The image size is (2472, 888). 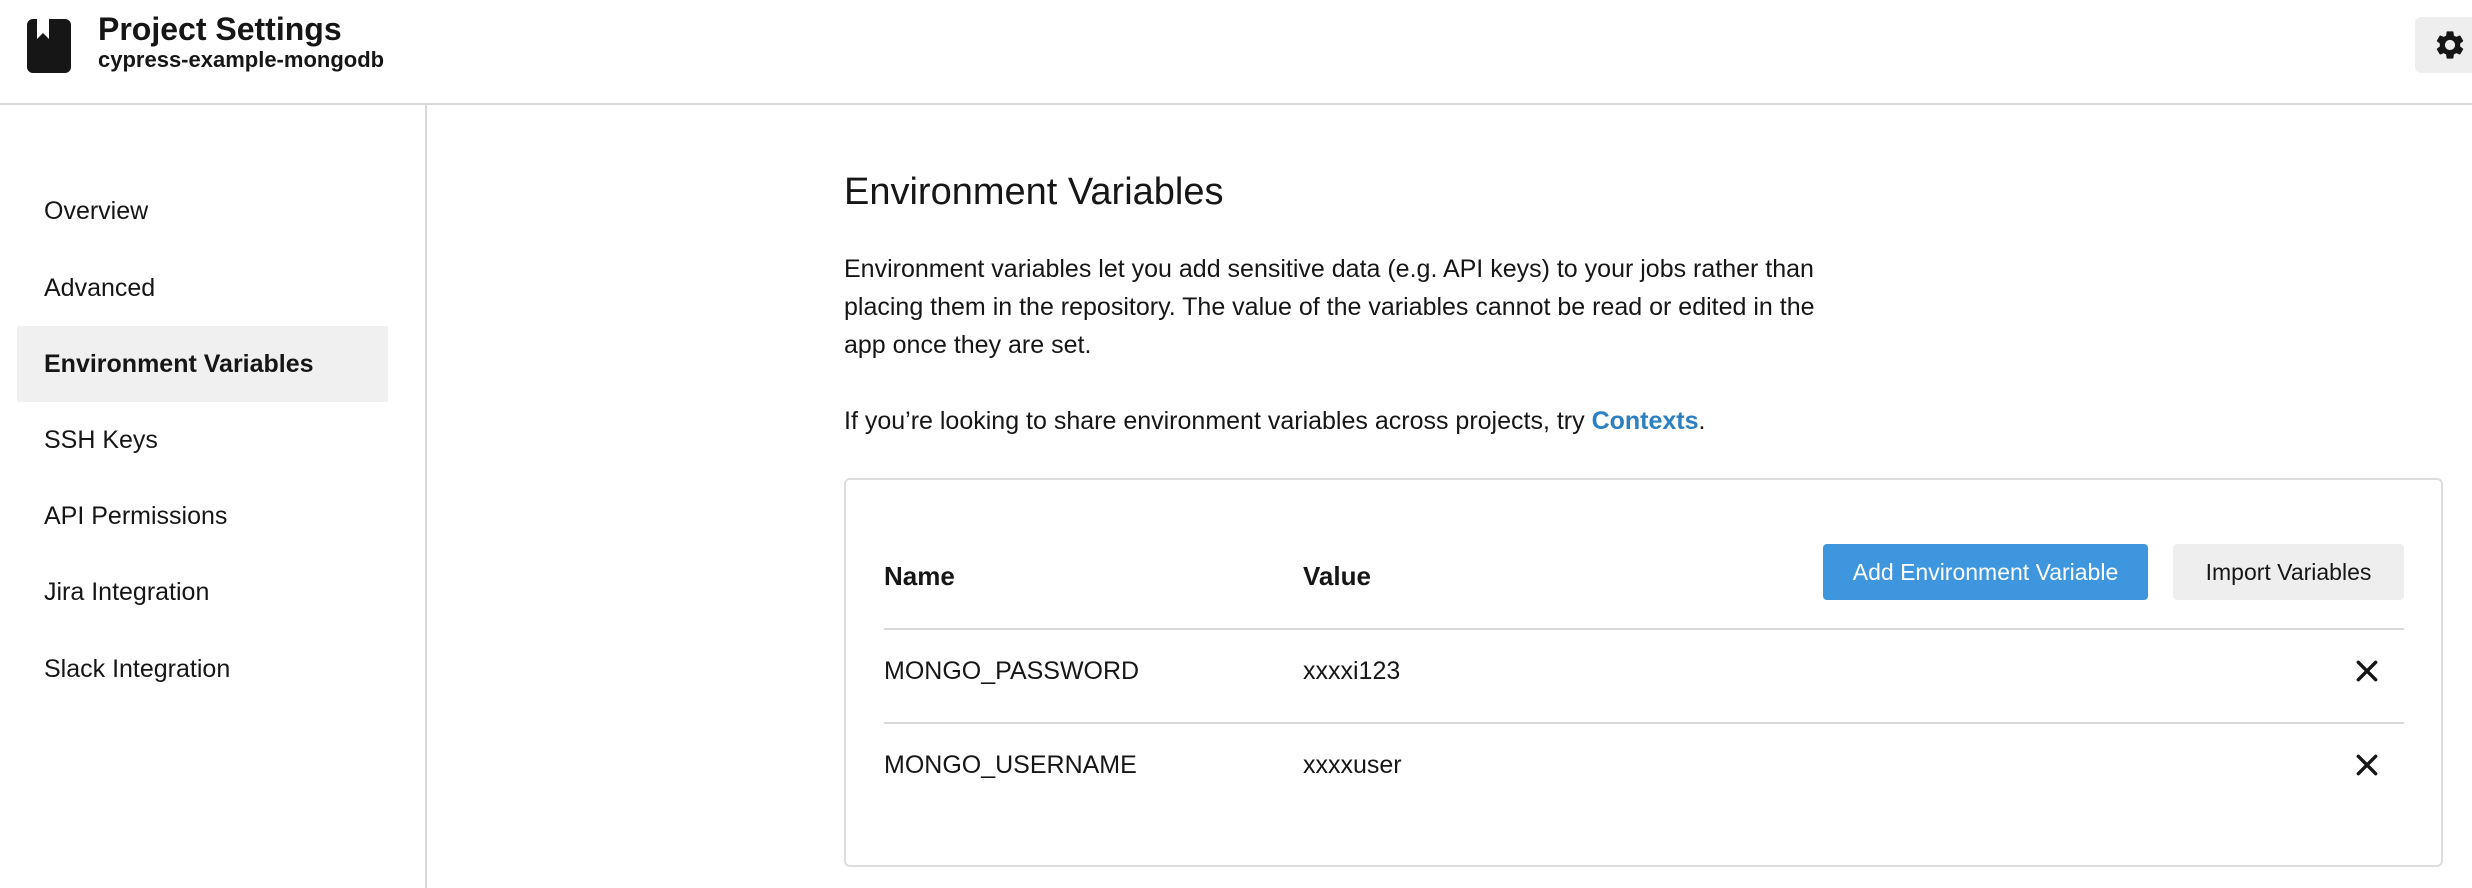 What do you see at coordinates (241, 59) in the screenshot?
I see `project-name: cypress-example-mongodb` at bounding box center [241, 59].